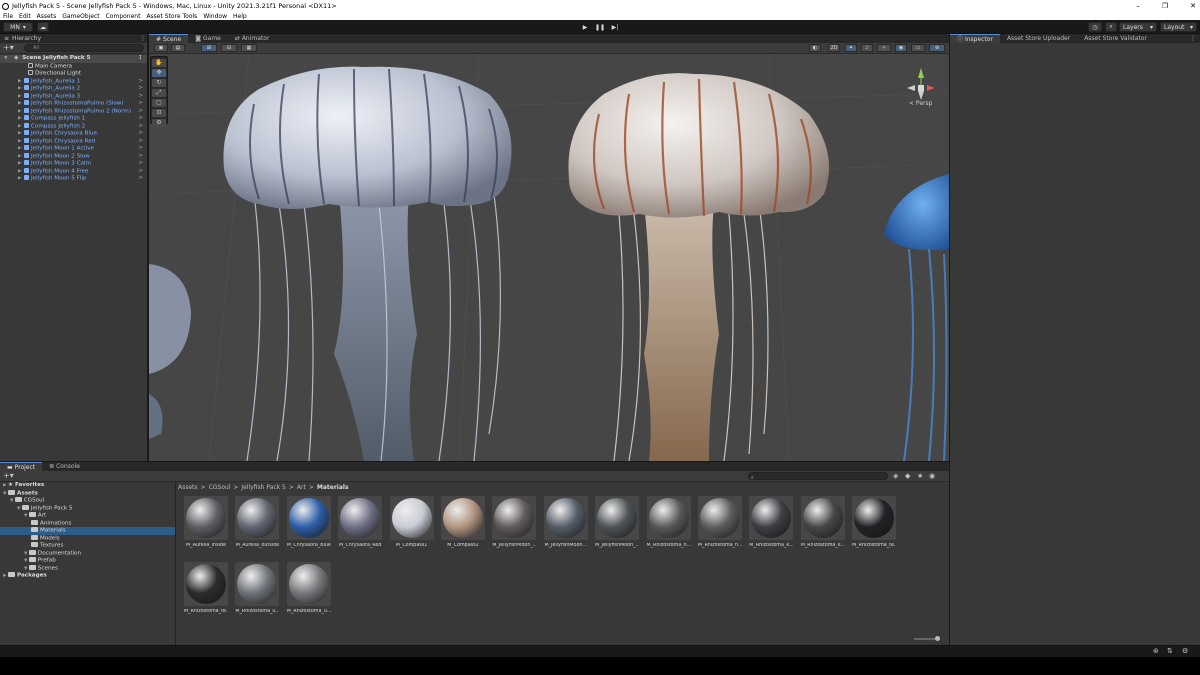 This screenshot has width=1200, height=675. What do you see at coordinates (159, 103) in the screenshot?
I see `rect-tool: ▢` at bounding box center [159, 103].